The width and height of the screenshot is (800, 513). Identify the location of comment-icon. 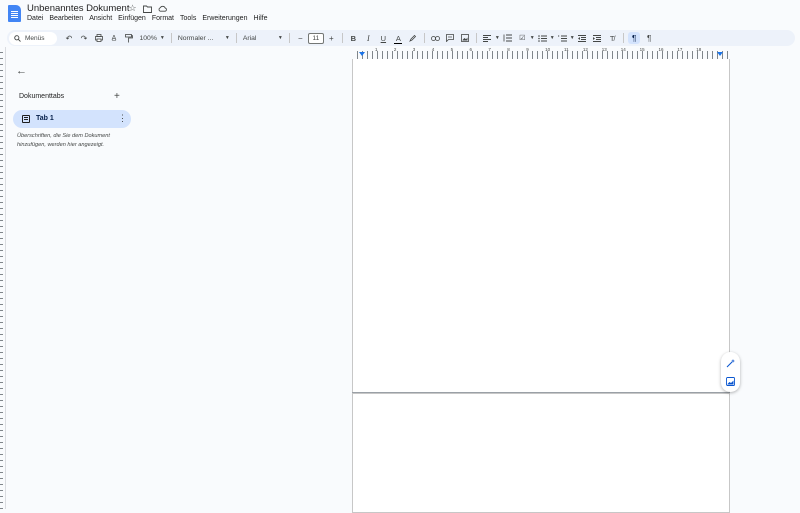
(450, 38).